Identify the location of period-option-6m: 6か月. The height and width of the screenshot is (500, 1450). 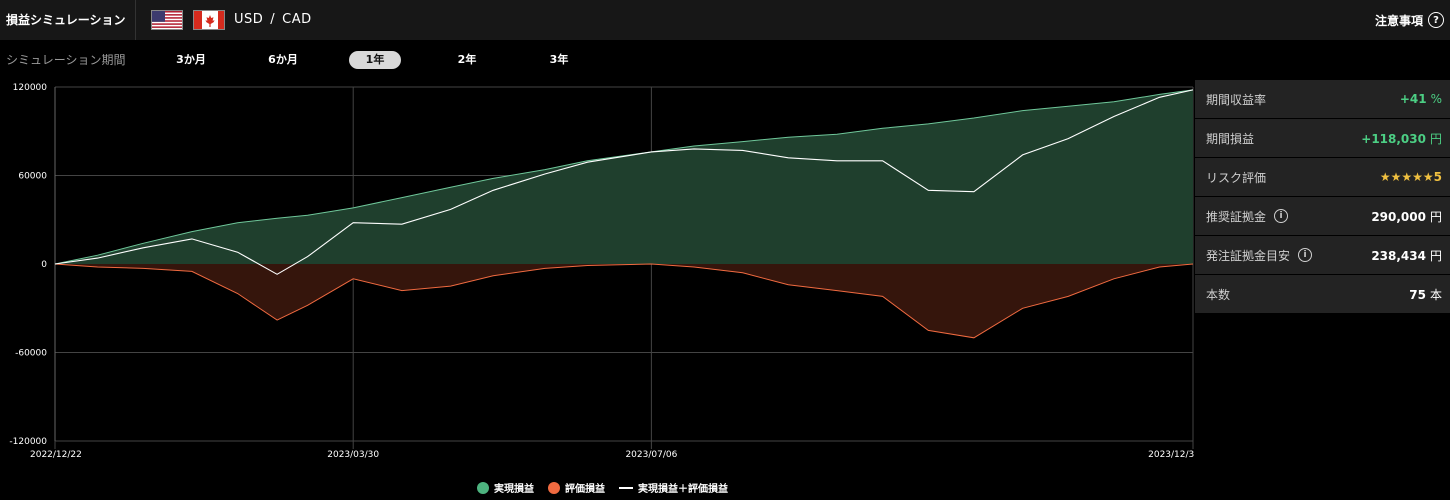
(283, 60).